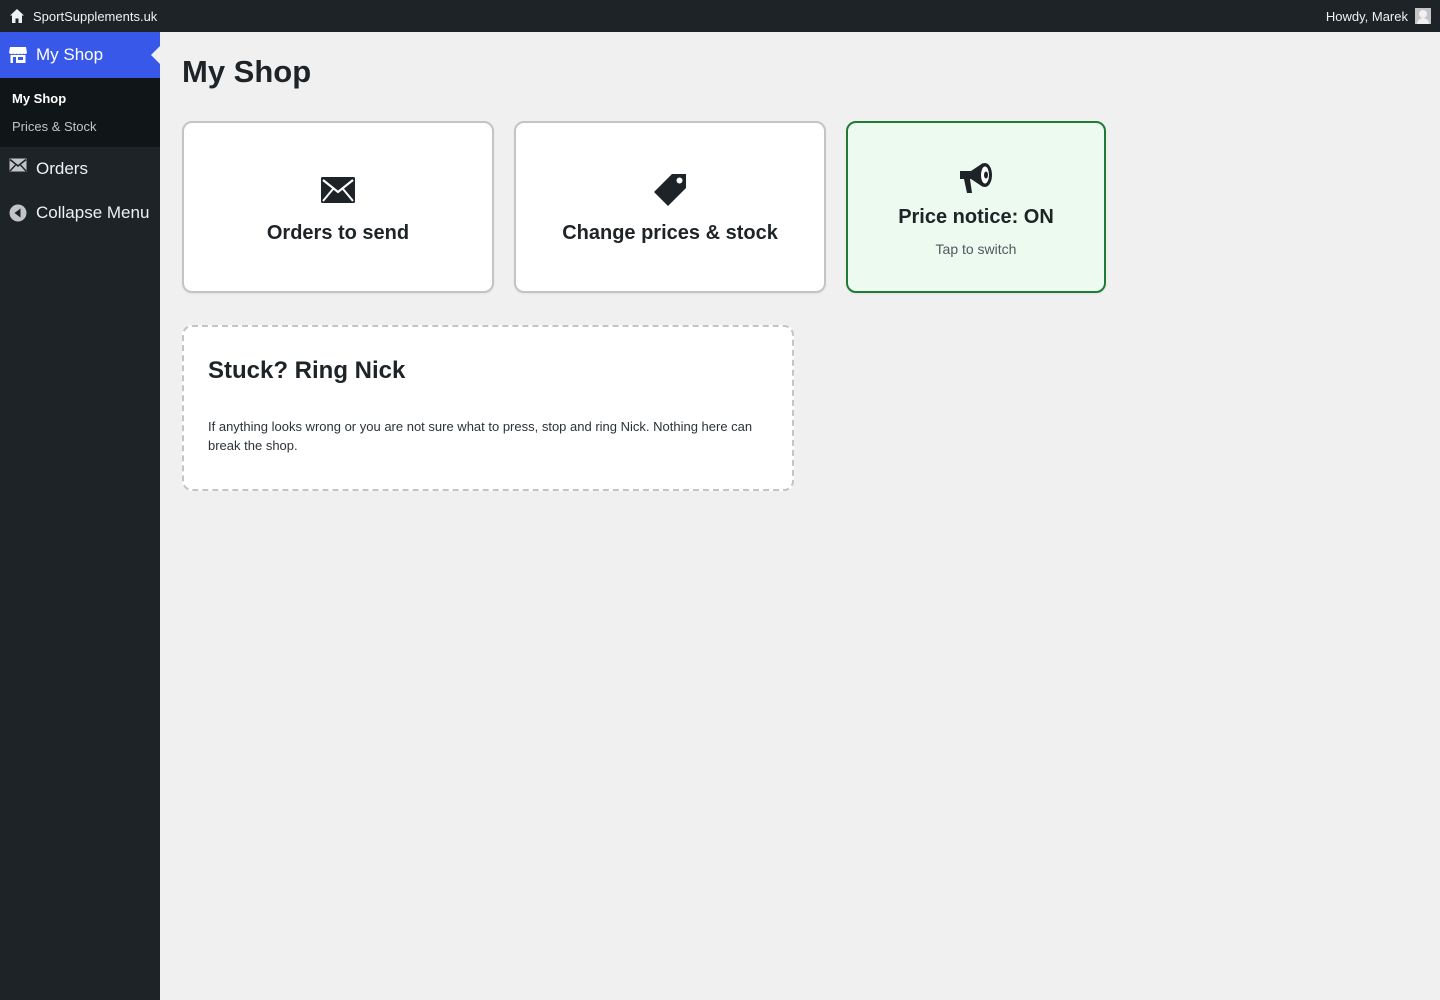 The width and height of the screenshot is (1440, 1000). What do you see at coordinates (976, 216) in the screenshot?
I see `tile-label: Price notice: ON` at bounding box center [976, 216].